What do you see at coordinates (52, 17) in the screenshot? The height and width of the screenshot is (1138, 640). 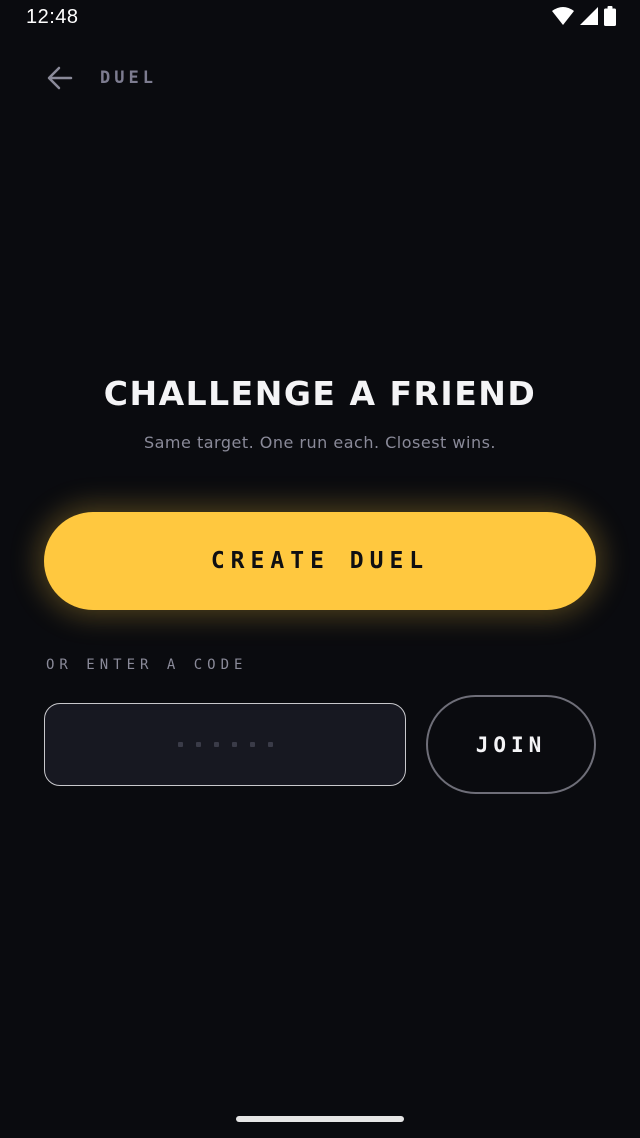 I see `status-time: 12:48` at bounding box center [52, 17].